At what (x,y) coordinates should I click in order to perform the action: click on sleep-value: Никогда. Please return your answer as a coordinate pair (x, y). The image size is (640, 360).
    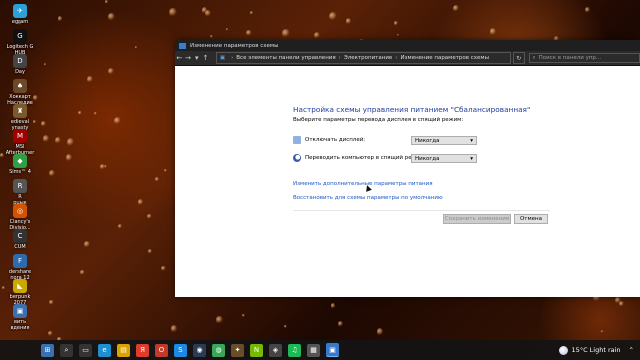
    Looking at the image, I should click on (427, 158).